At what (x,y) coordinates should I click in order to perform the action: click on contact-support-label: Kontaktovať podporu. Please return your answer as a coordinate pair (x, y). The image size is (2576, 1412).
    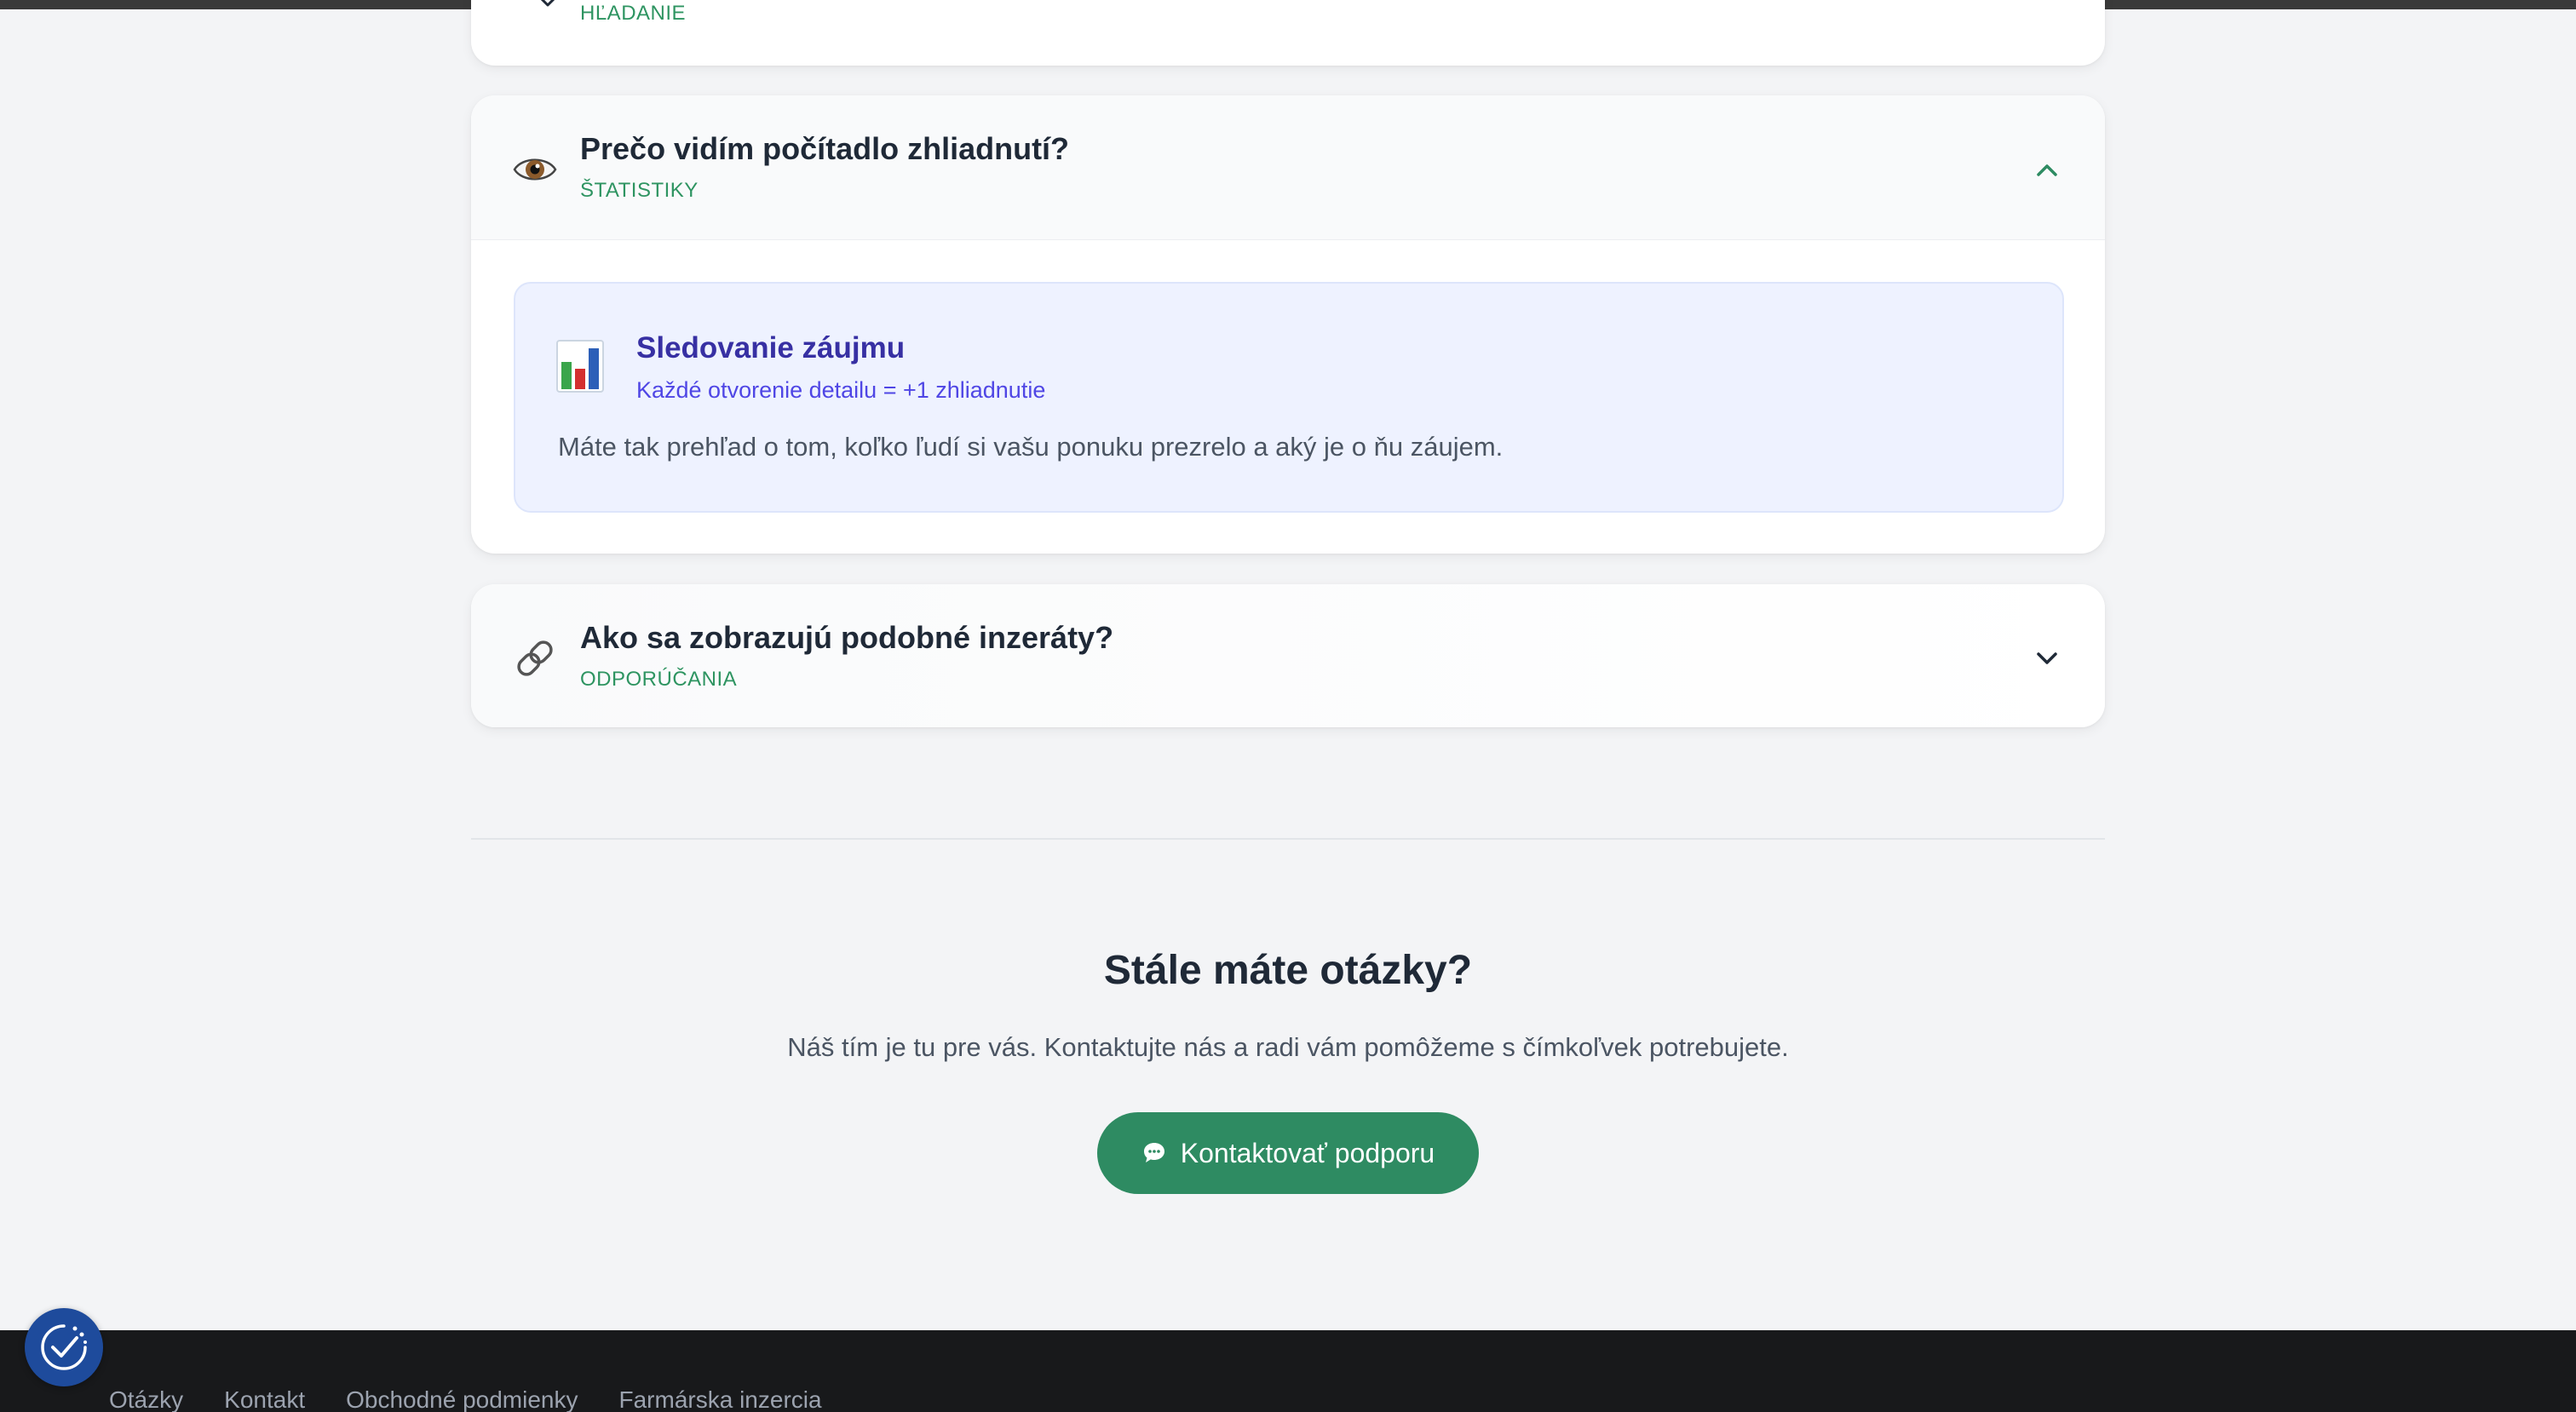
    Looking at the image, I should click on (1308, 1152).